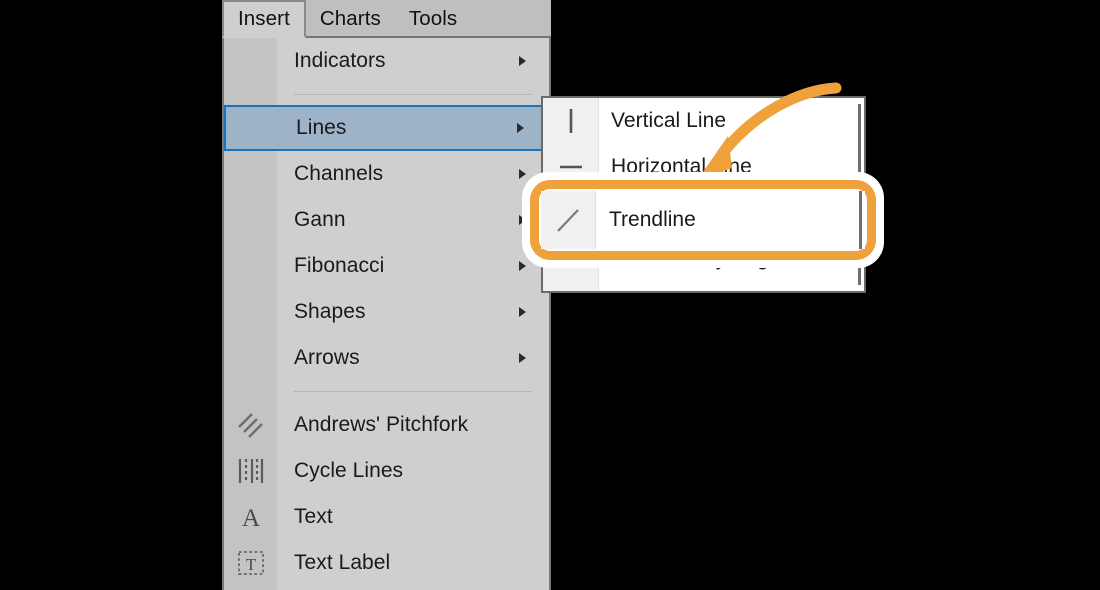 This screenshot has height=590, width=1100. I want to click on menu-item-arrows-label: Arrows, so click(327, 357).